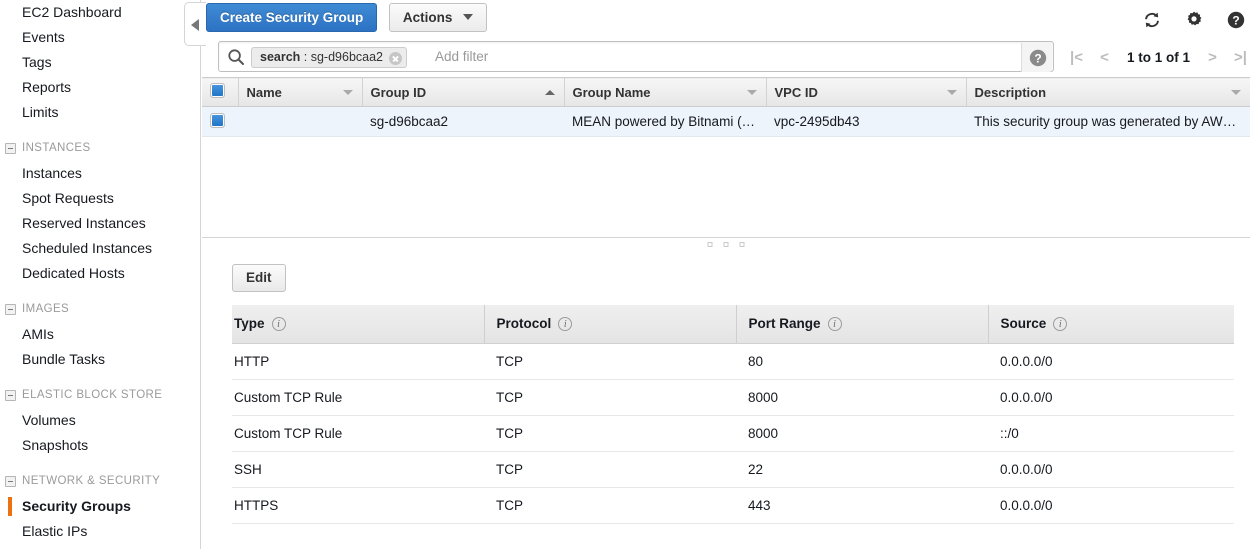 The image size is (1250, 549). I want to click on rules-cell-port-range: 443, so click(862, 505).